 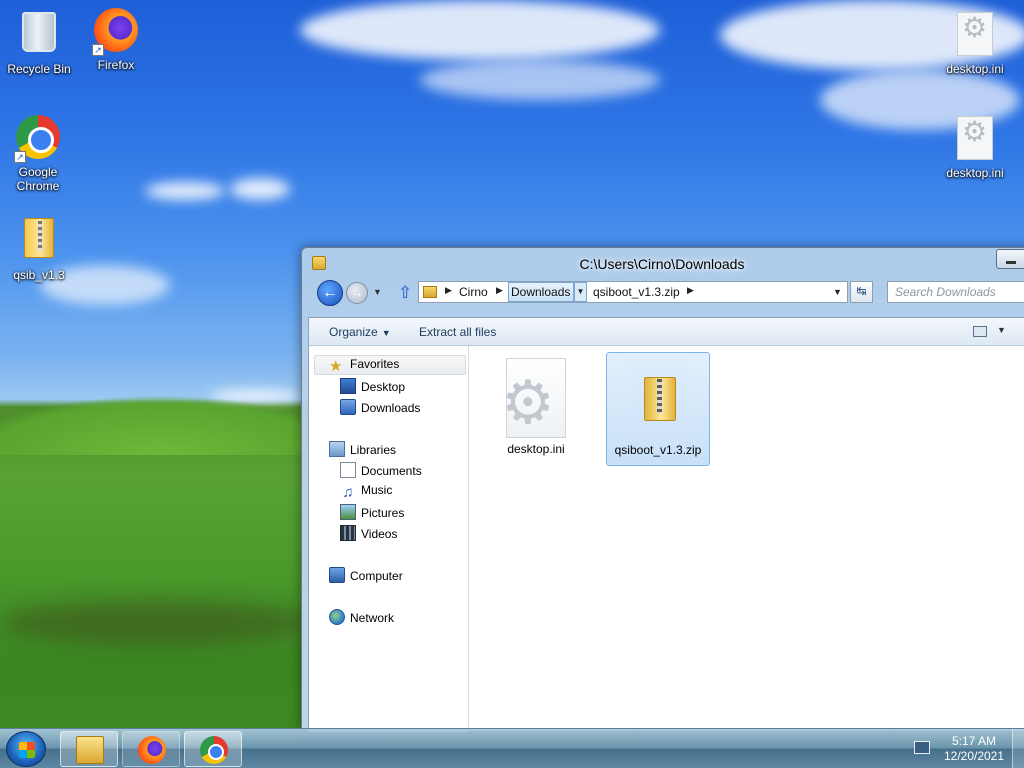 What do you see at coordinates (980, 331) in the screenshot?
I see `change-view-icon` at bounding box center [980, 331].